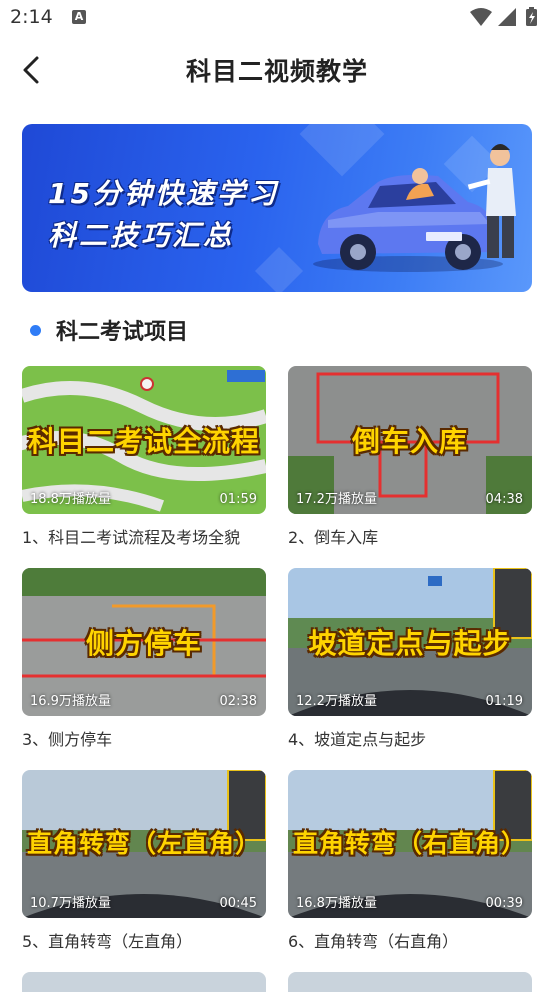 This screenshot has width=554, height=992. I want to click on video-card: 科目二考试全流程 18.8万播放量 01:59 1、科目二考试流程及考场全貌, so click(144, 457).